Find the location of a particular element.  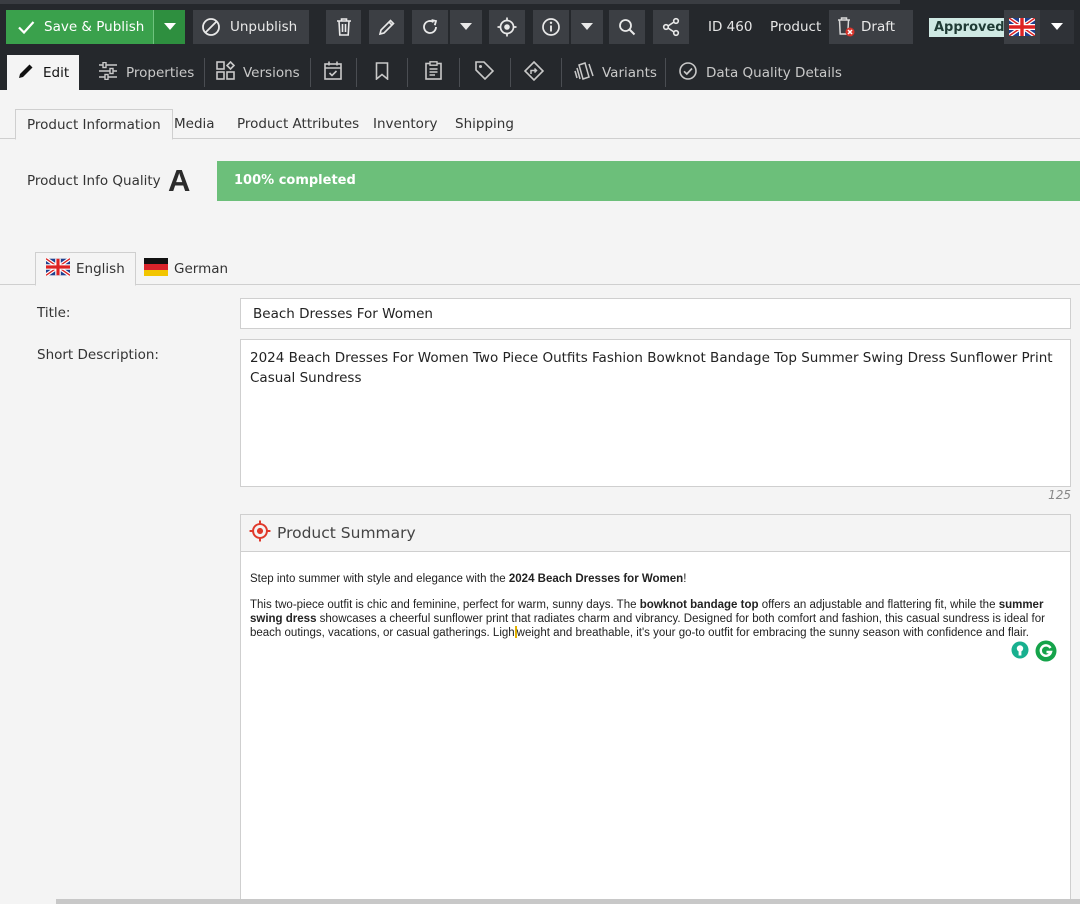

tab-versions: Versions is located at coordinates (258, 72).